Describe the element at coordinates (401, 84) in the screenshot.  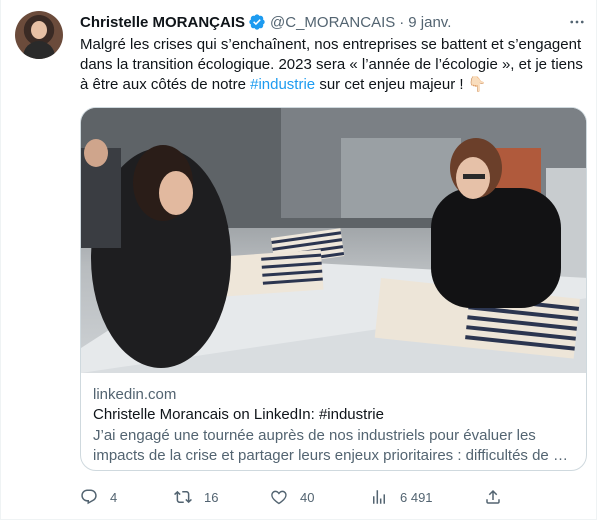
I see `tweet-text-part2: sur cet enjeu majeur ! 👇🏻` at that location.